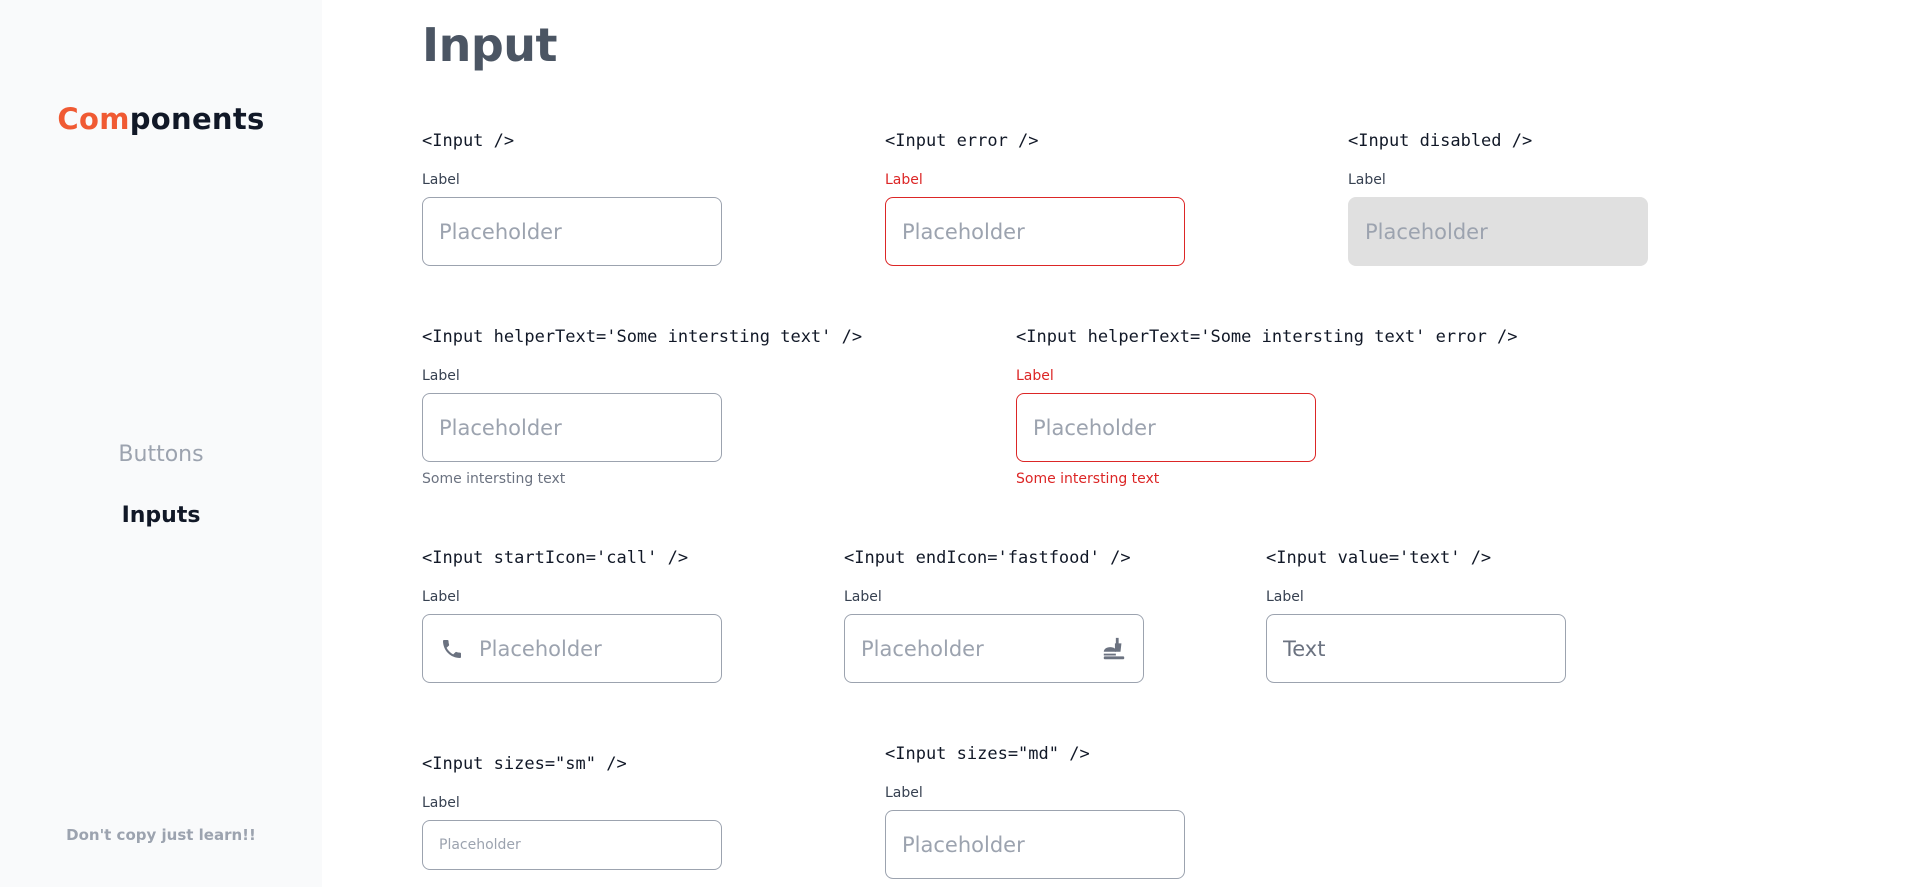 The height and width of the screenshot is (887, 1920). I want to click on text-input-disabled, so click(1498, 231).